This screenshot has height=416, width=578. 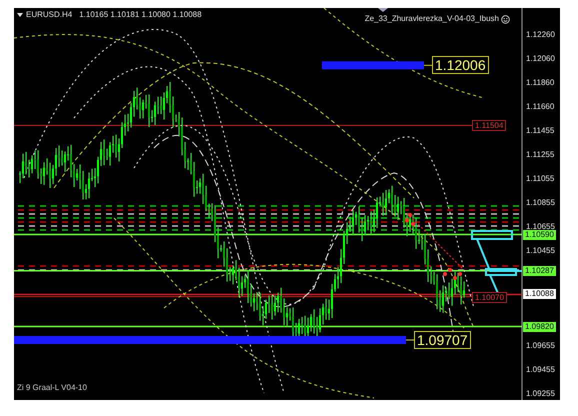 I want to click on price-tick: 1.12260, so click(x=540, y=35).